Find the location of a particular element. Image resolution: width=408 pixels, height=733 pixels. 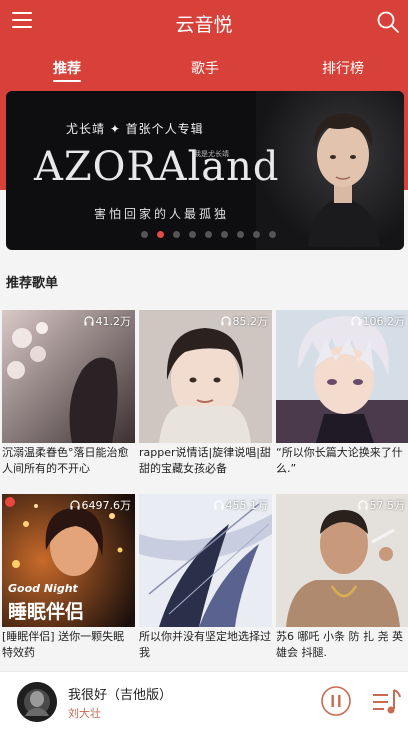

tab-singers: 歌手 is located at coordinates (205, 68).